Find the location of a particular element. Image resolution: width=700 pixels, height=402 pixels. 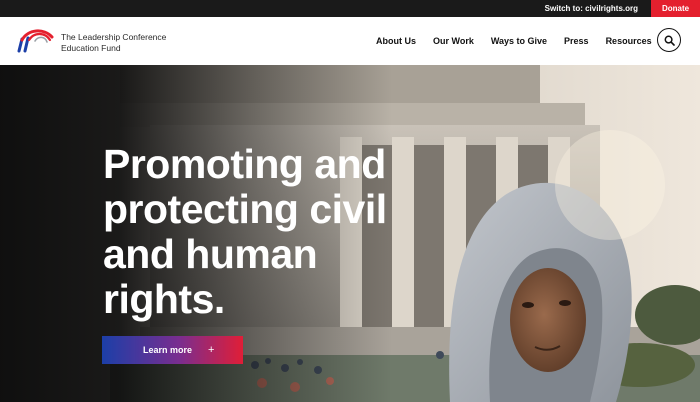

hero-heading-line: rights. is located at coordinates (164, 299).